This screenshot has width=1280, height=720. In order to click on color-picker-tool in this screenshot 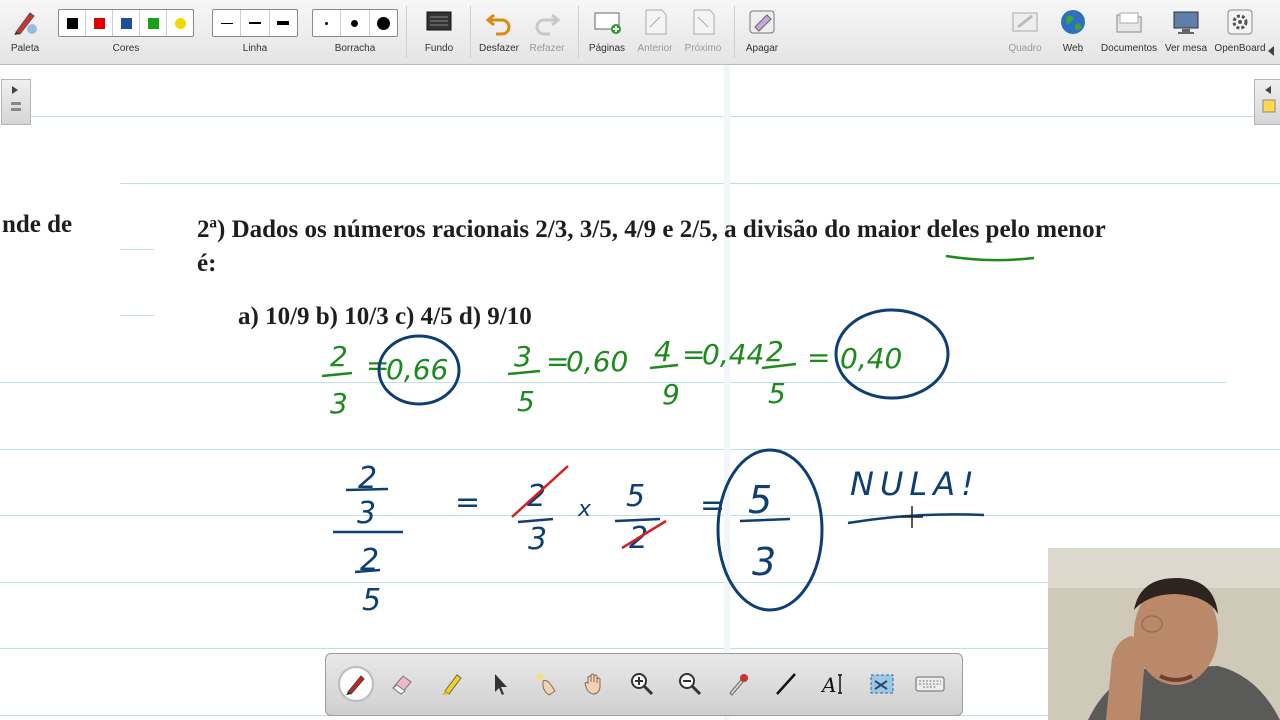, I will do `click(738, 684)`.